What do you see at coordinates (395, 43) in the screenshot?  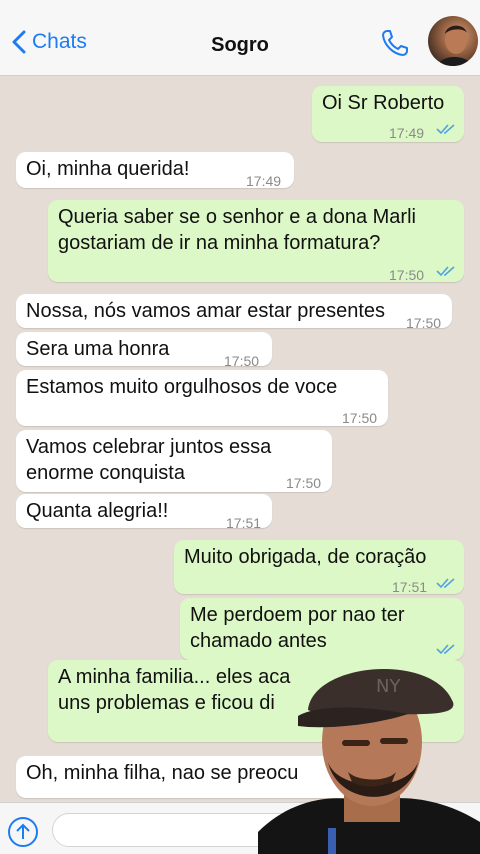 I see `phone-icon` at bounding box center [395, 43].